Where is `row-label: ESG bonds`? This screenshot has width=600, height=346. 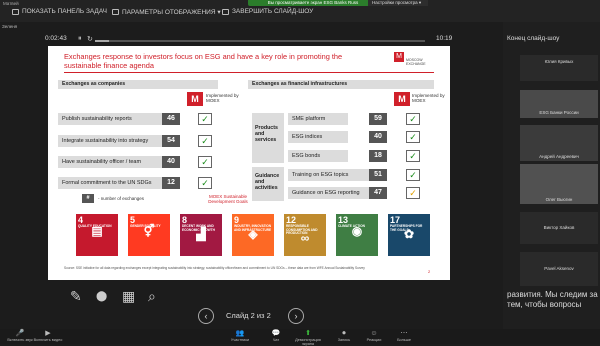
row-label: ESG bonds is located at coordinates (318, 156).